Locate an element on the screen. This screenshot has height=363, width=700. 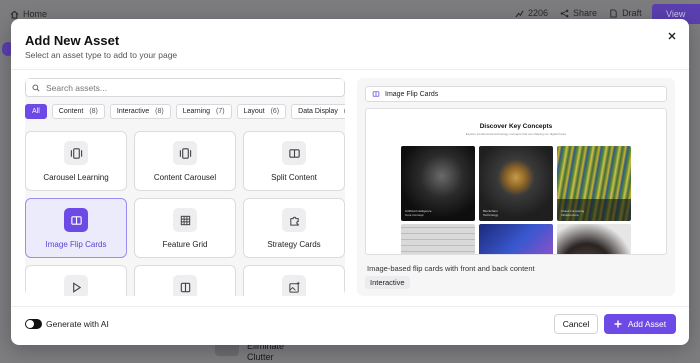
home-label: Home is located at coordinates (35, 14).